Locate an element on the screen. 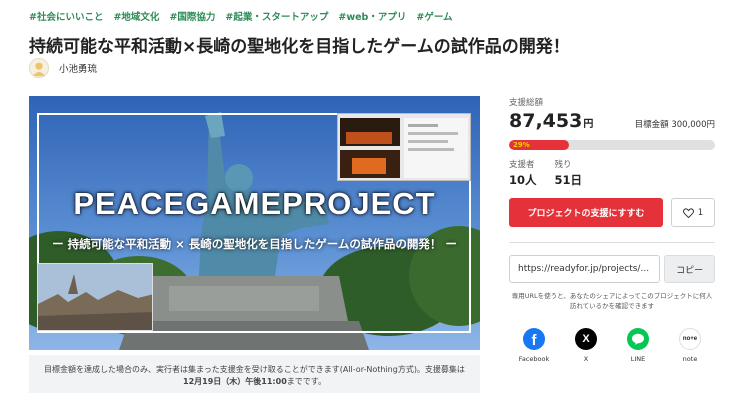 The image size is (736, 409). note-icon: no+e is located at coordinates (690, 339).